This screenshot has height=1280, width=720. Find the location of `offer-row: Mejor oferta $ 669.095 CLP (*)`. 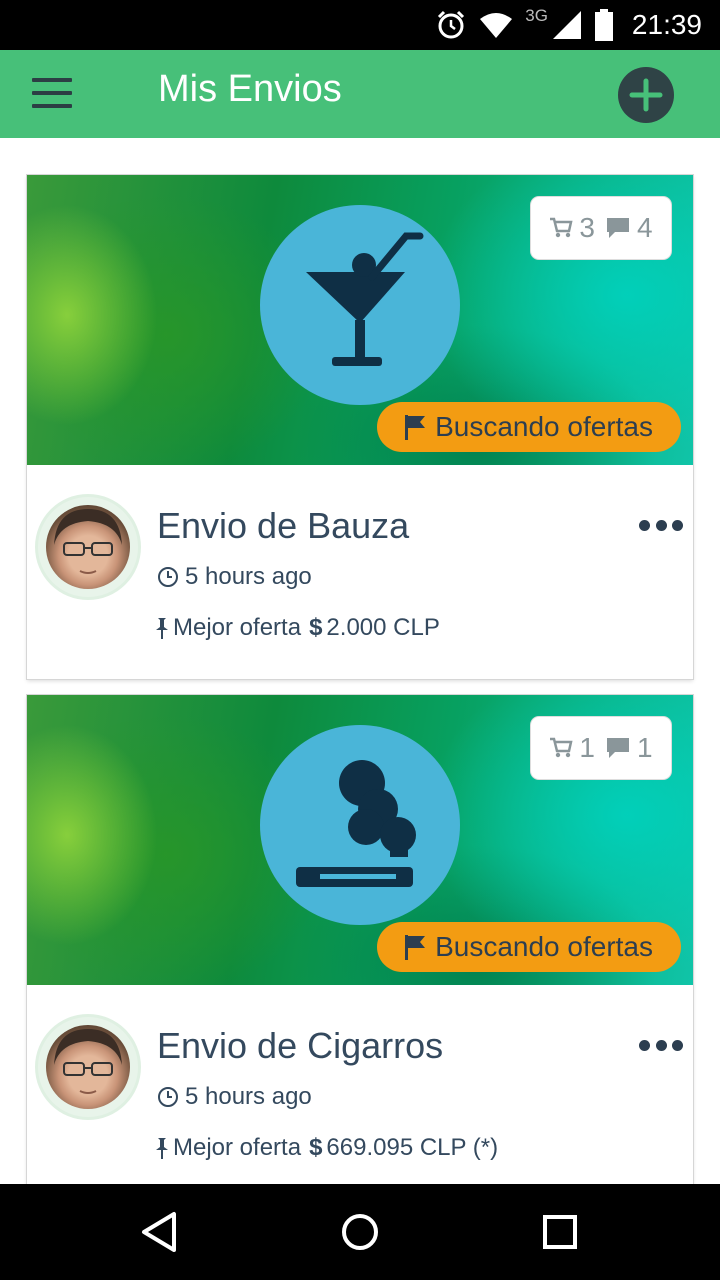

offer-row: Mejor oferta $ 669.095 CLP (*) is located at coordinates (326, 1148).